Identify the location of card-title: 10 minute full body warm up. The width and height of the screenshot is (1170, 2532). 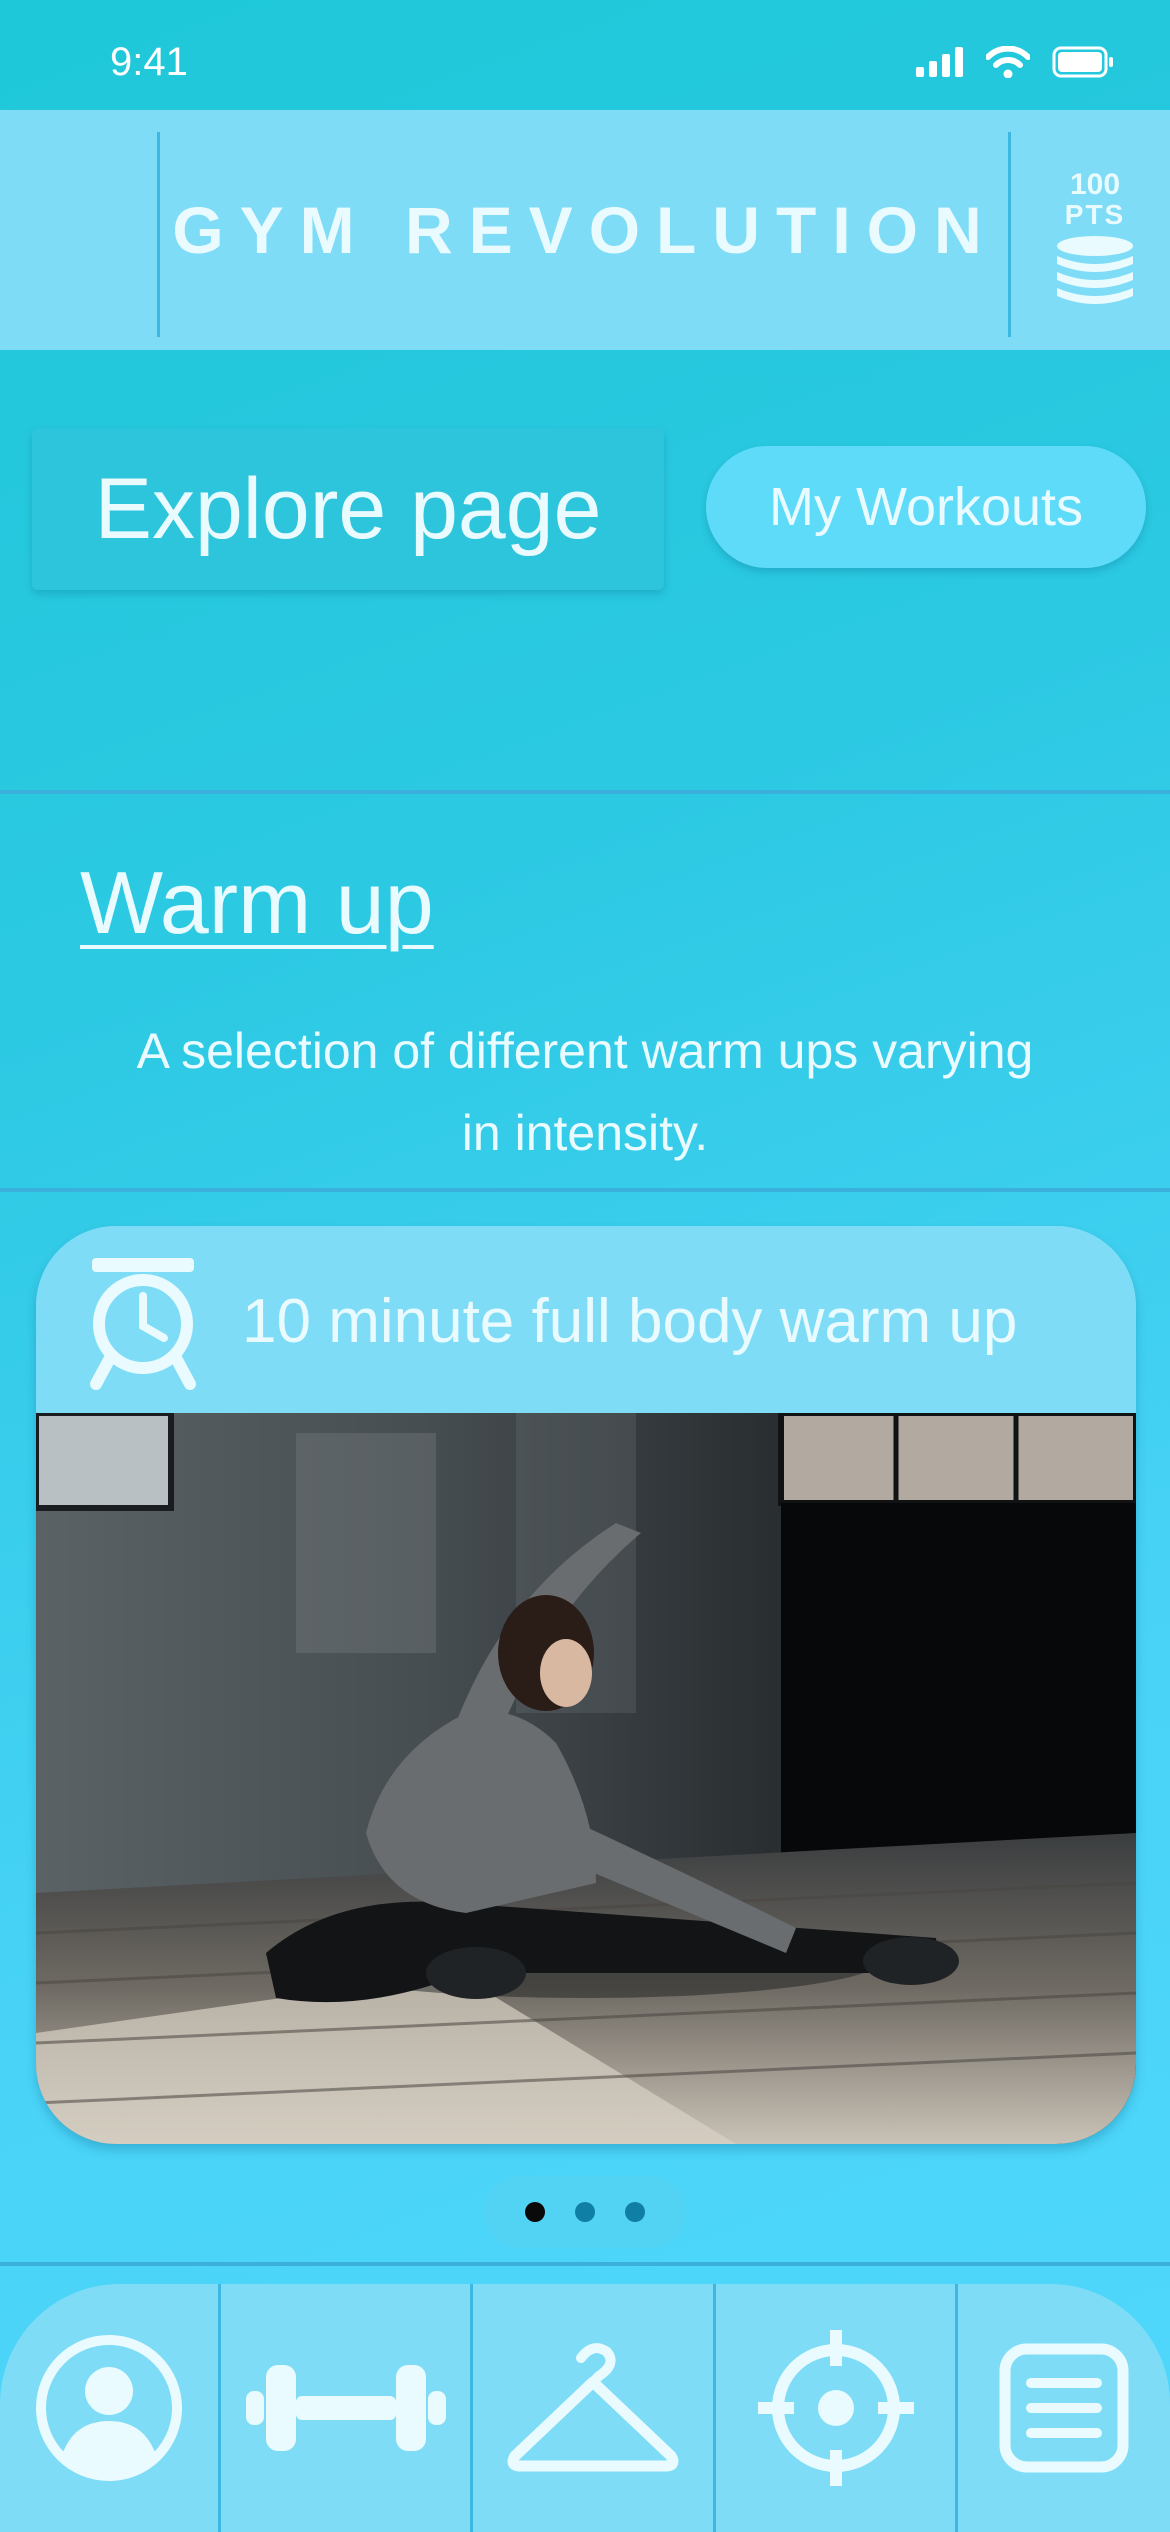
(630, 1321).